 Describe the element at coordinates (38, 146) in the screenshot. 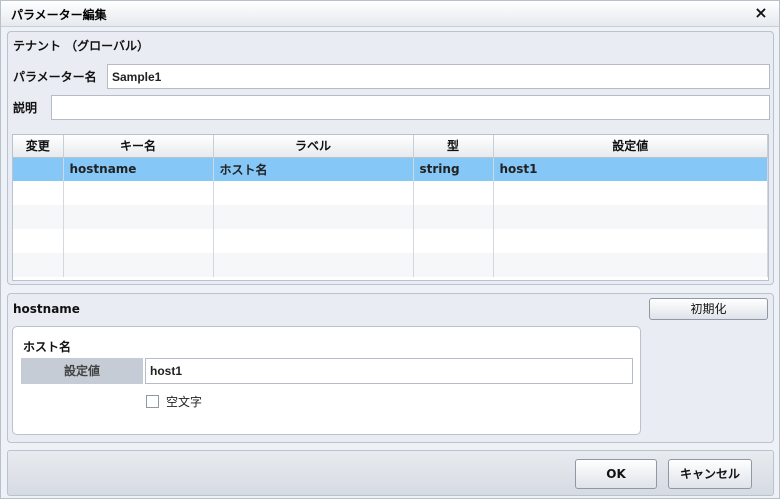

I see `column-header-changed: 変更` at that location.